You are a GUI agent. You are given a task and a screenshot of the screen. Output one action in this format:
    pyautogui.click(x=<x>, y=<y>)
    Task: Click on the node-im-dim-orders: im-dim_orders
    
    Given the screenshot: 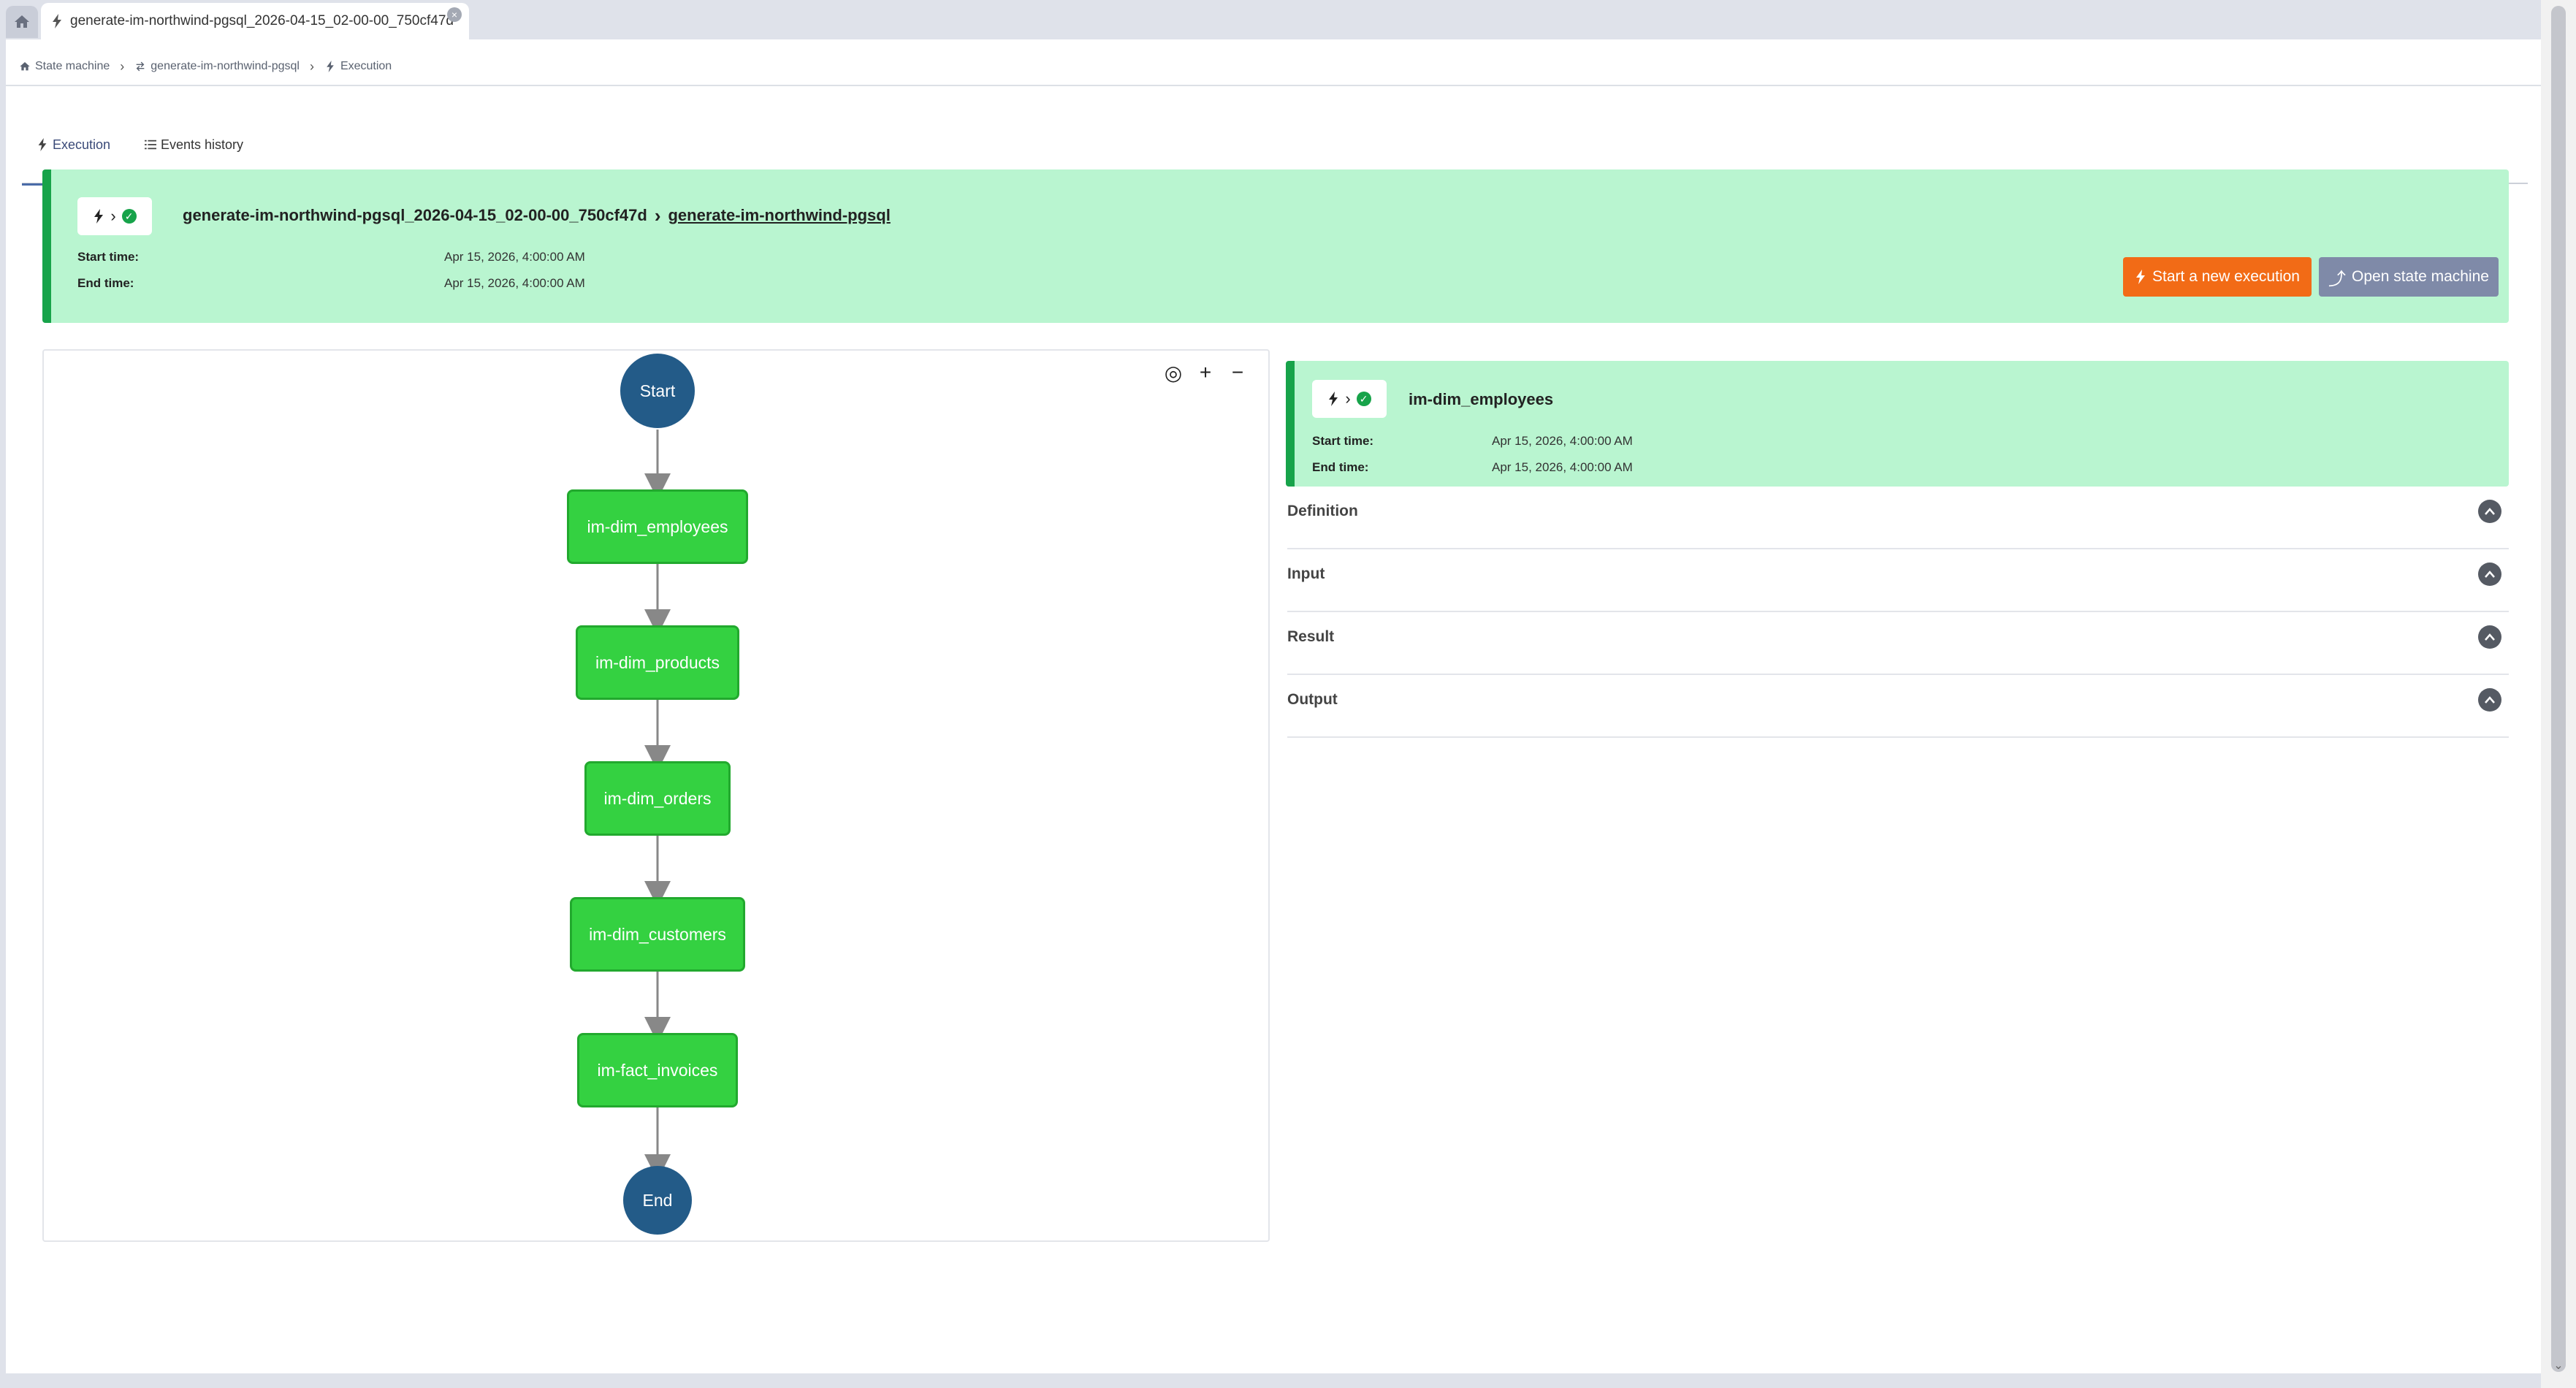 What is the action you would take?
    pyautogui.click(x=658, y=798)
    